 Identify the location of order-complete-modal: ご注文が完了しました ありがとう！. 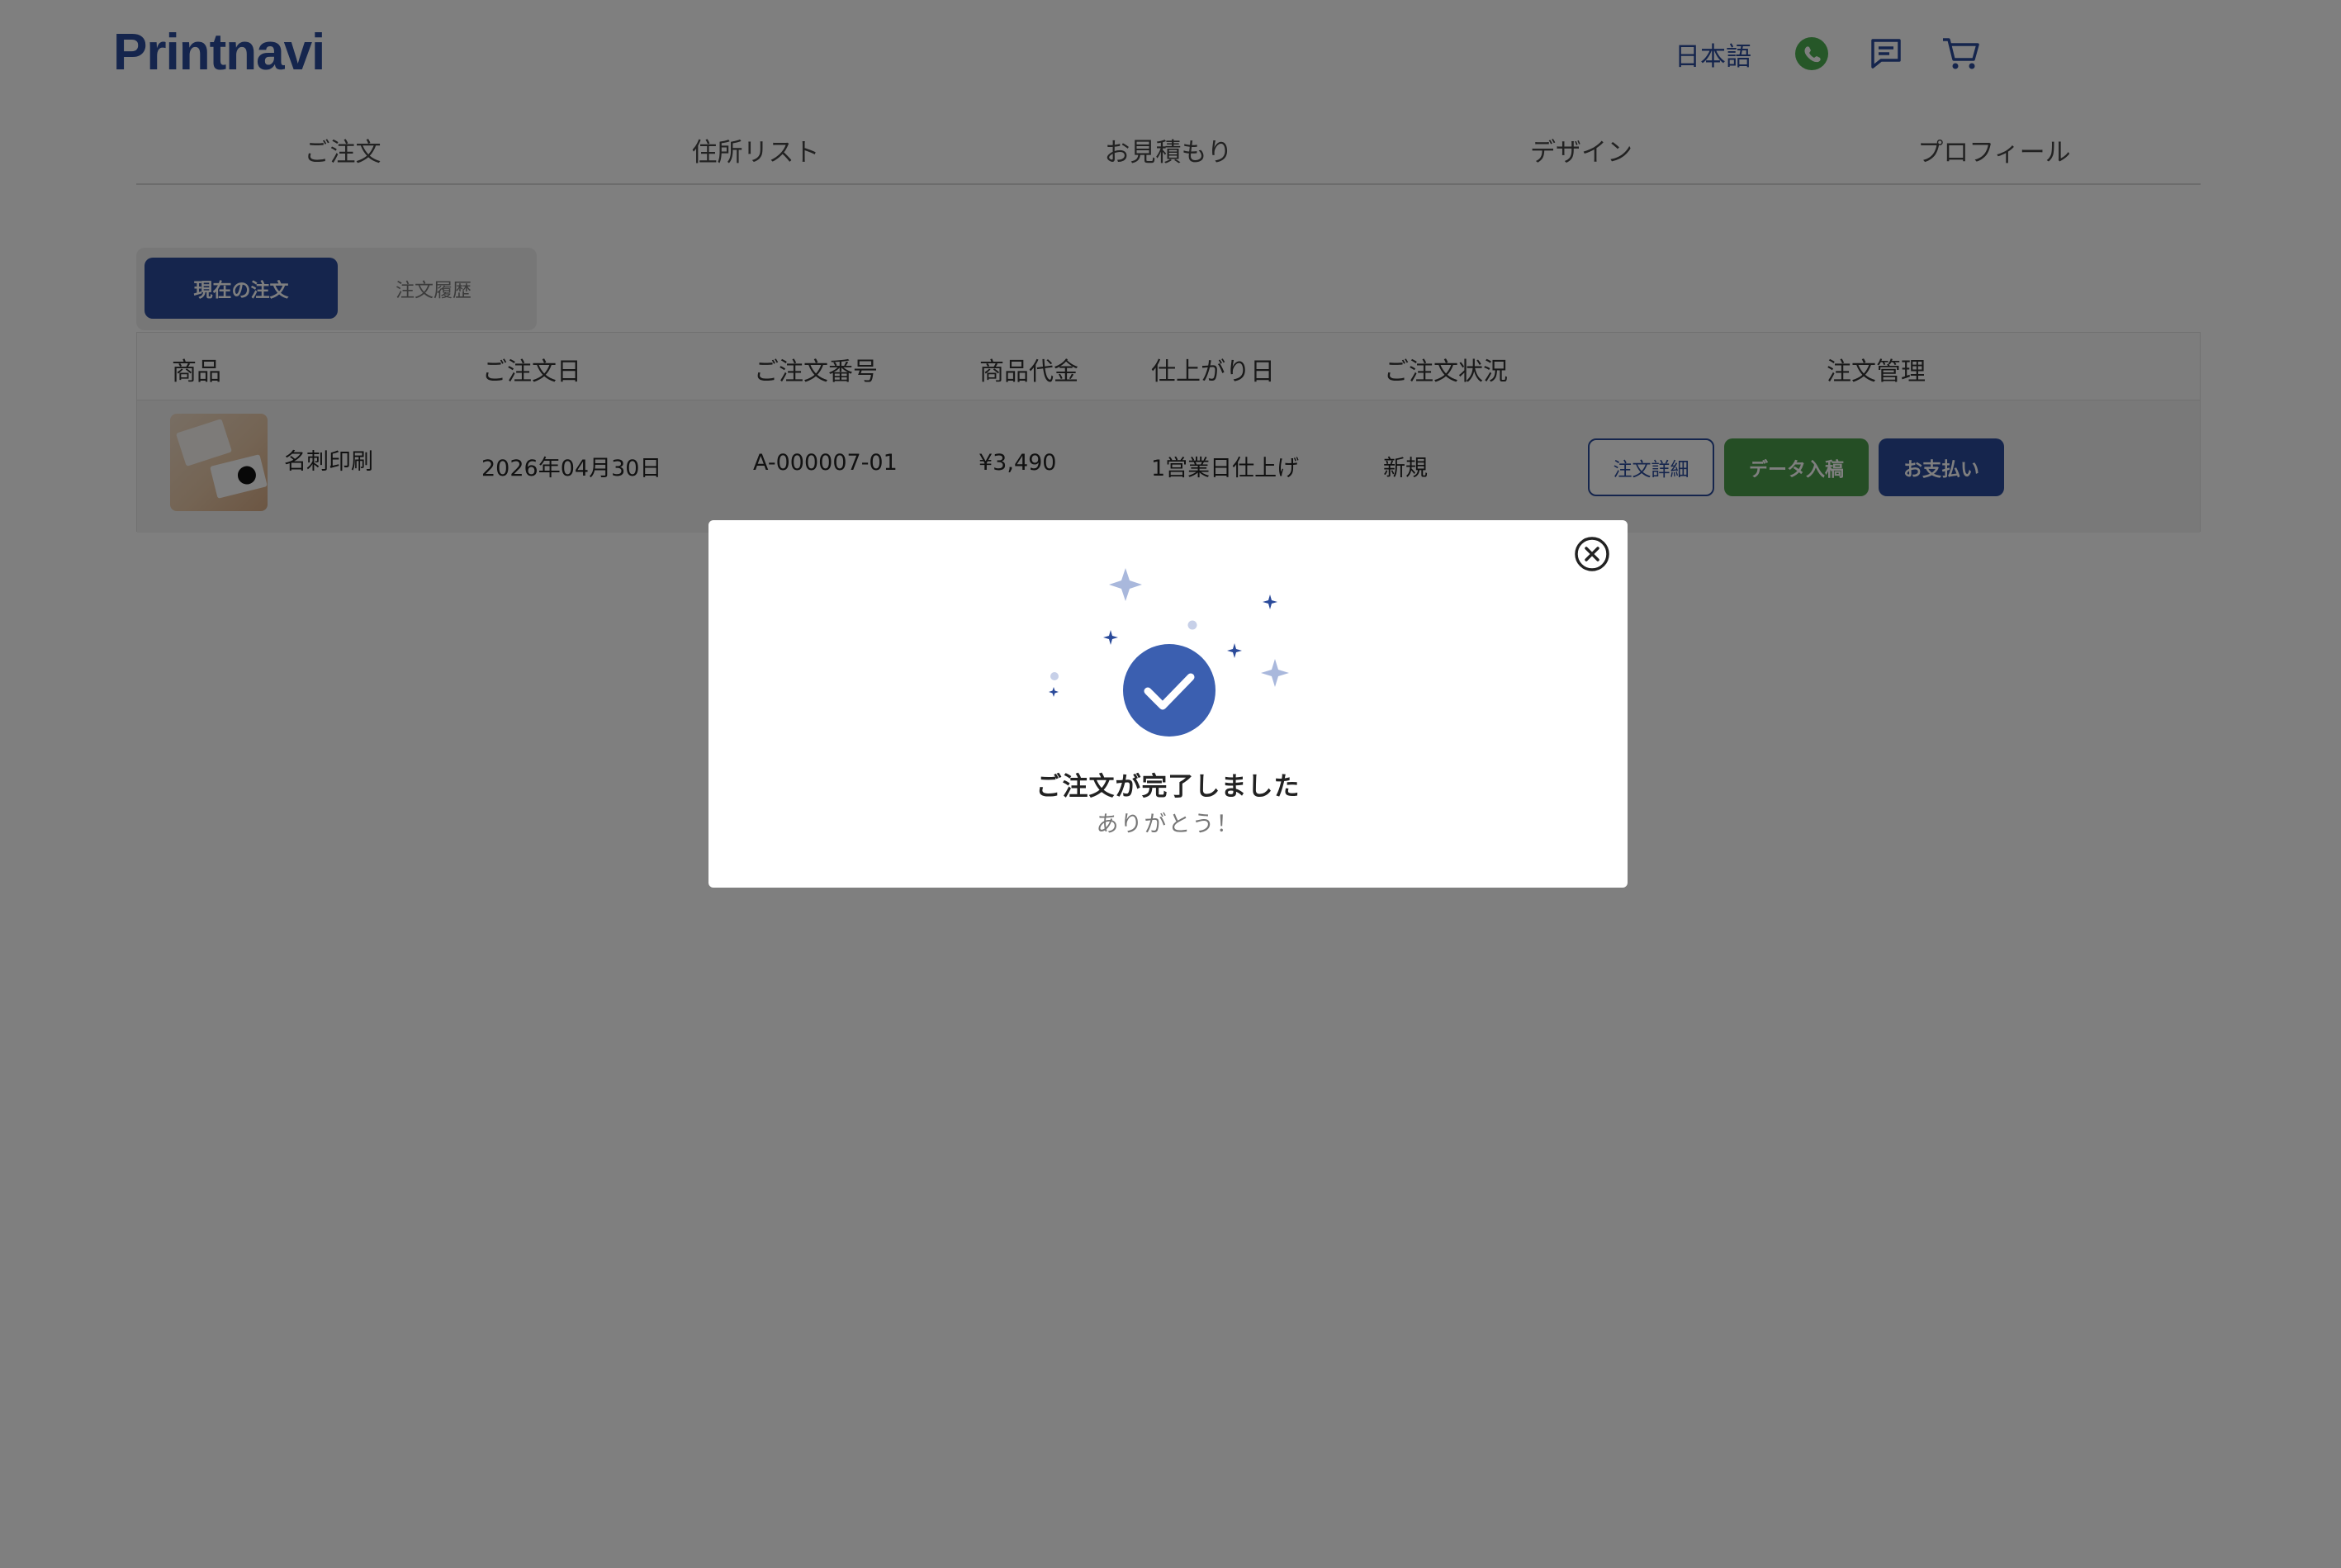
(1168, 704).